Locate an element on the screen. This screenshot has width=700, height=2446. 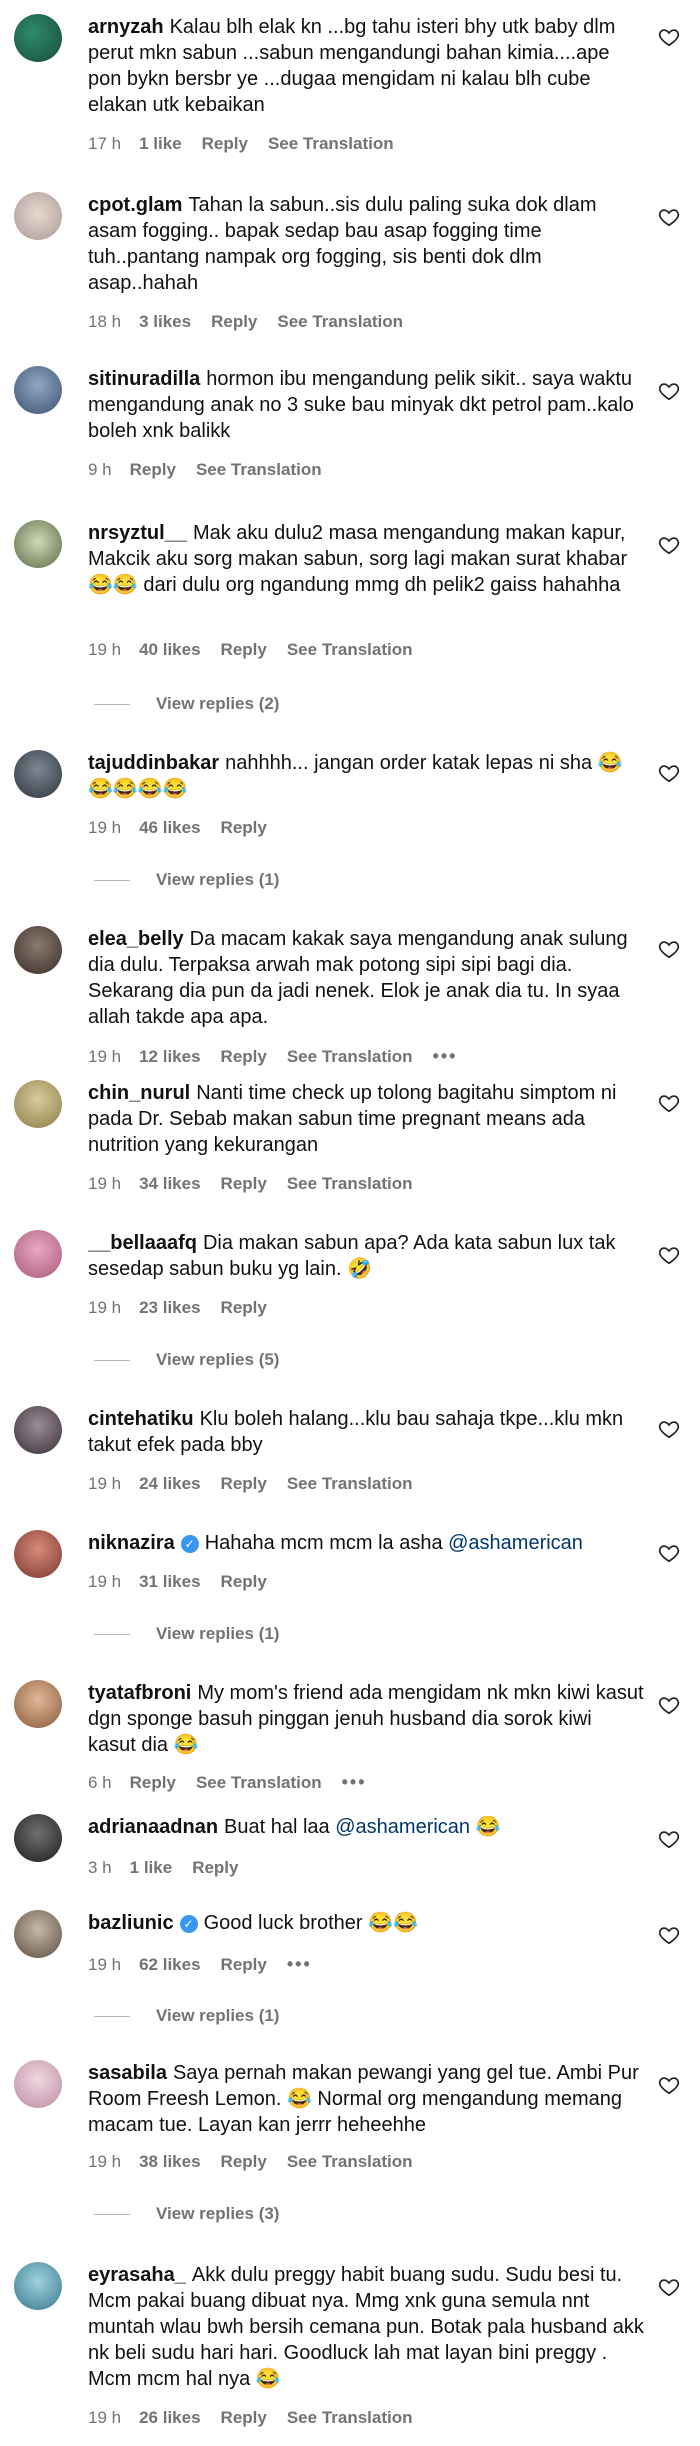
view-replies-button: View replies (3) is located at coordinates (186, 2214).